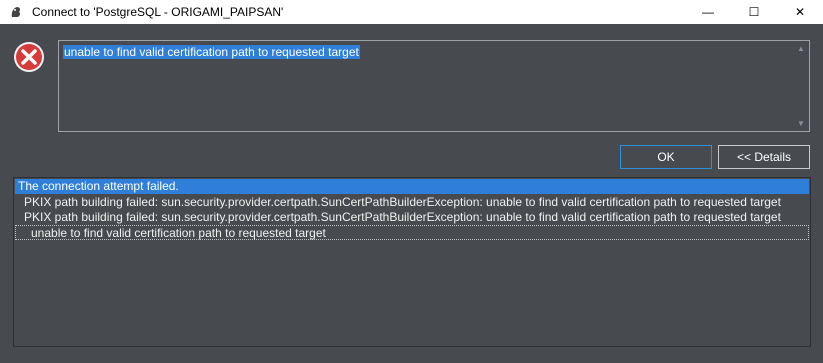 Image resolution: width=823 pixels, height=363 pixels. Describe the element at coordinates (666, 157) in the screenshot. I see `ok-button: OK` at that location.